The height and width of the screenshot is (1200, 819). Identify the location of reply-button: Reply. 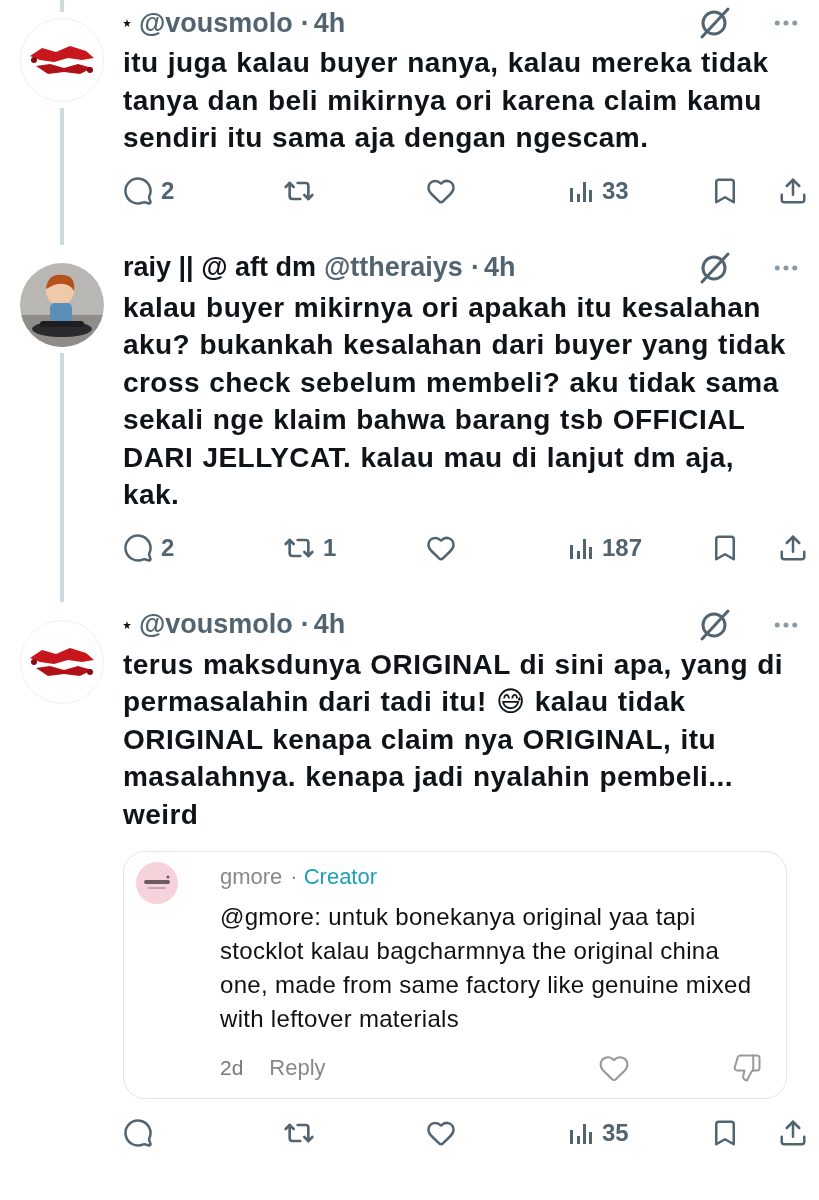
(297, 1068).